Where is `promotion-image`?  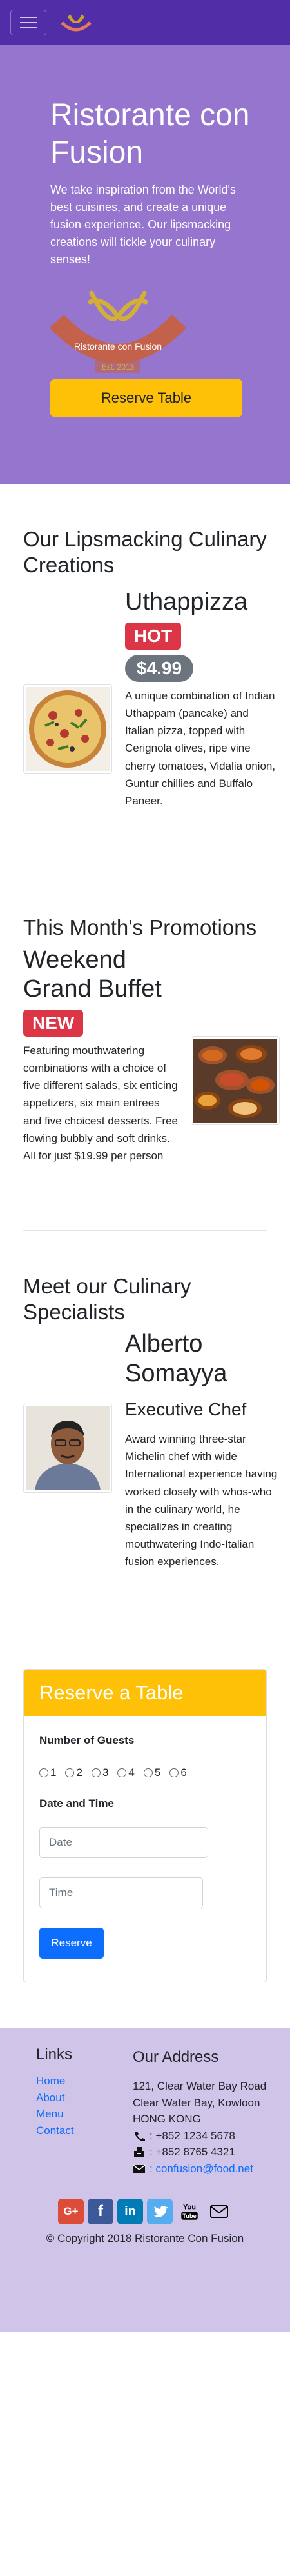
promotion-image is located at coordinates (235, 1080).